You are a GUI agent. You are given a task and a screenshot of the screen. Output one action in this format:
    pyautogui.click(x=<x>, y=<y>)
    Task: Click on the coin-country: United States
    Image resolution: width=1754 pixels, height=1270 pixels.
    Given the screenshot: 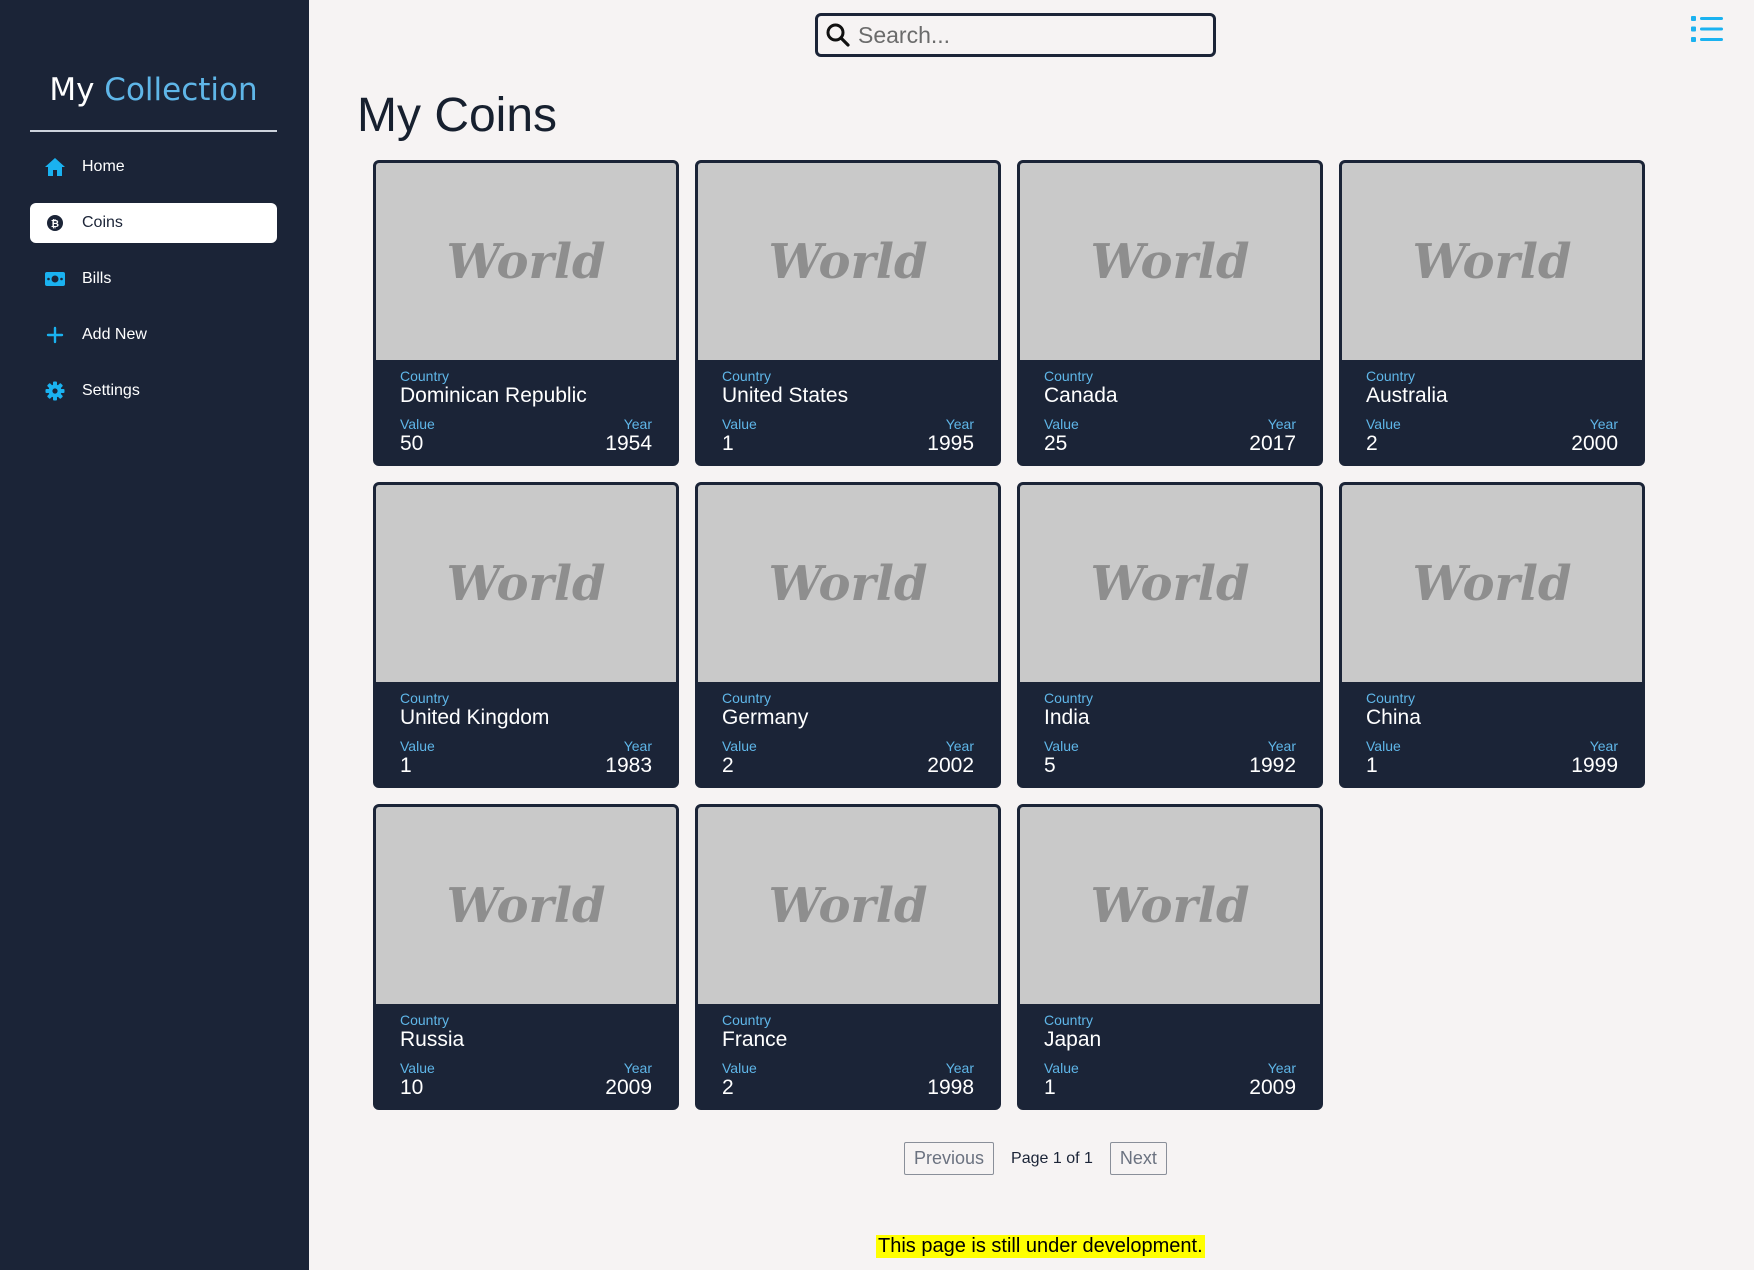 What is the action you would take?
    pyautogui.click(x=785, y=395)
    